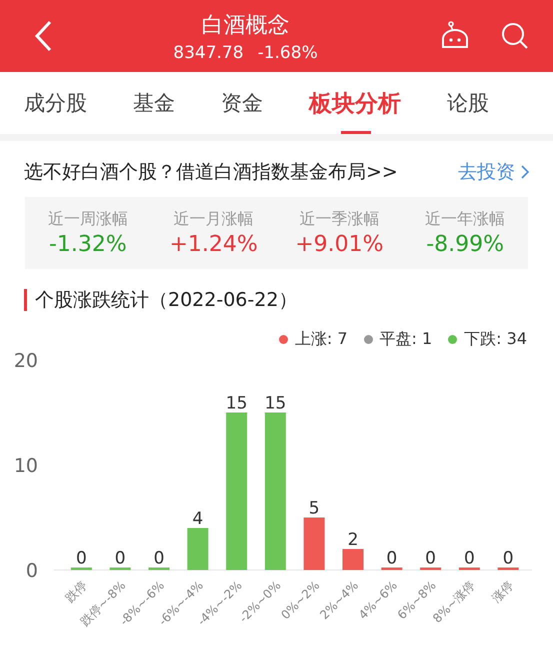 The image size is (553, 658). What do you see at coordinates (368, 103) in the screenshot?
I see `tab: 板块分析` at bounding box center [368, 103].